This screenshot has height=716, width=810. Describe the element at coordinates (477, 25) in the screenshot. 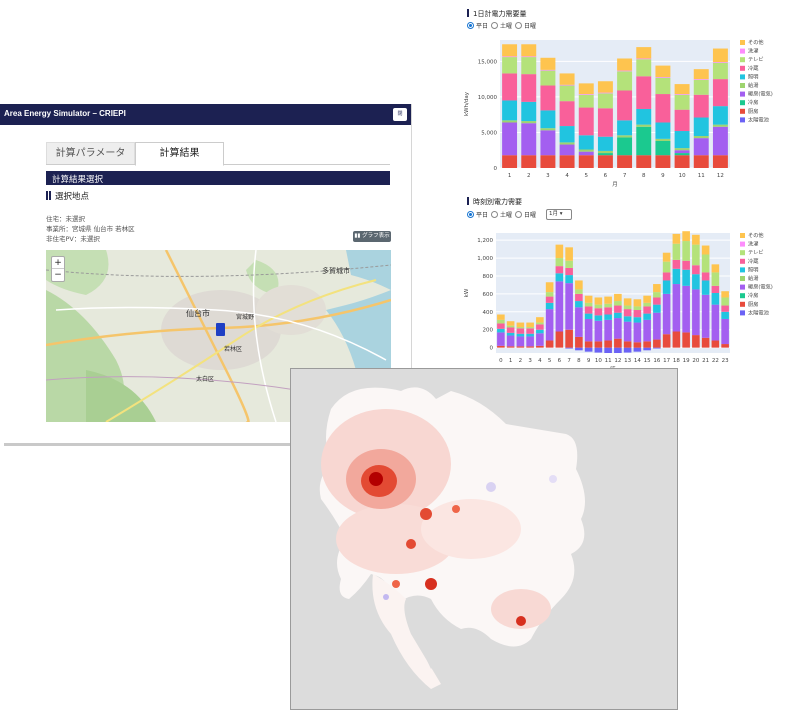

I see `daily-radio-weekday: 平日` at that location.